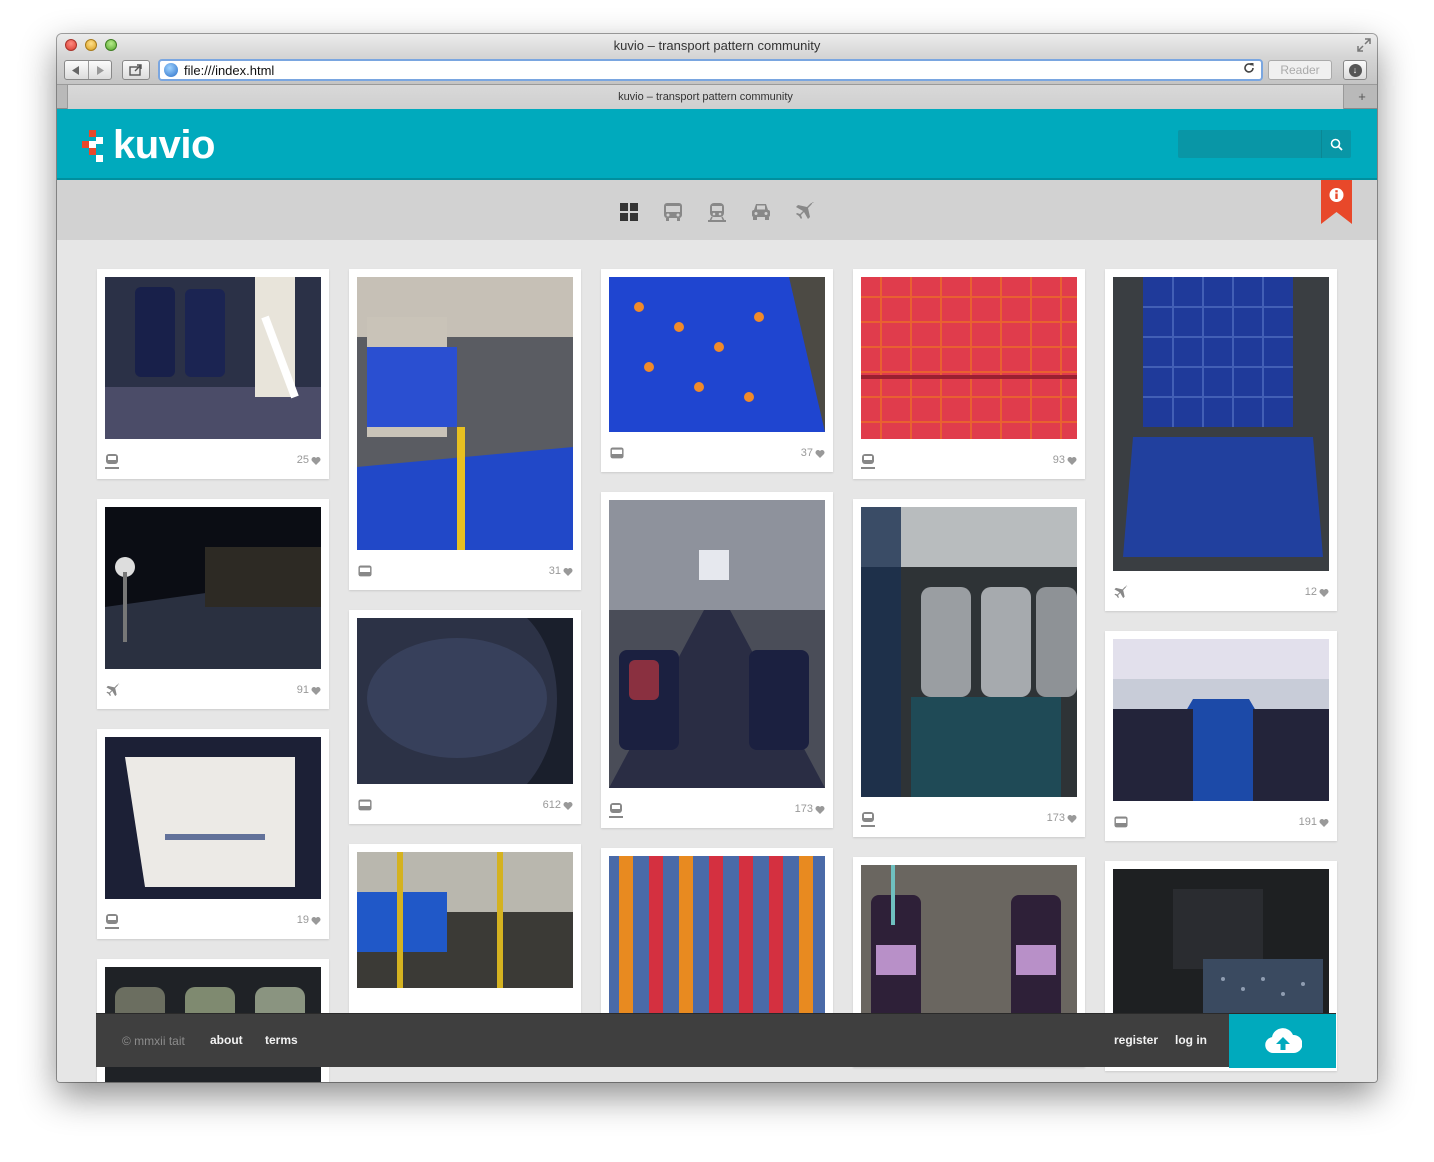  I want to click on like-count: 91, so click(309, 690).